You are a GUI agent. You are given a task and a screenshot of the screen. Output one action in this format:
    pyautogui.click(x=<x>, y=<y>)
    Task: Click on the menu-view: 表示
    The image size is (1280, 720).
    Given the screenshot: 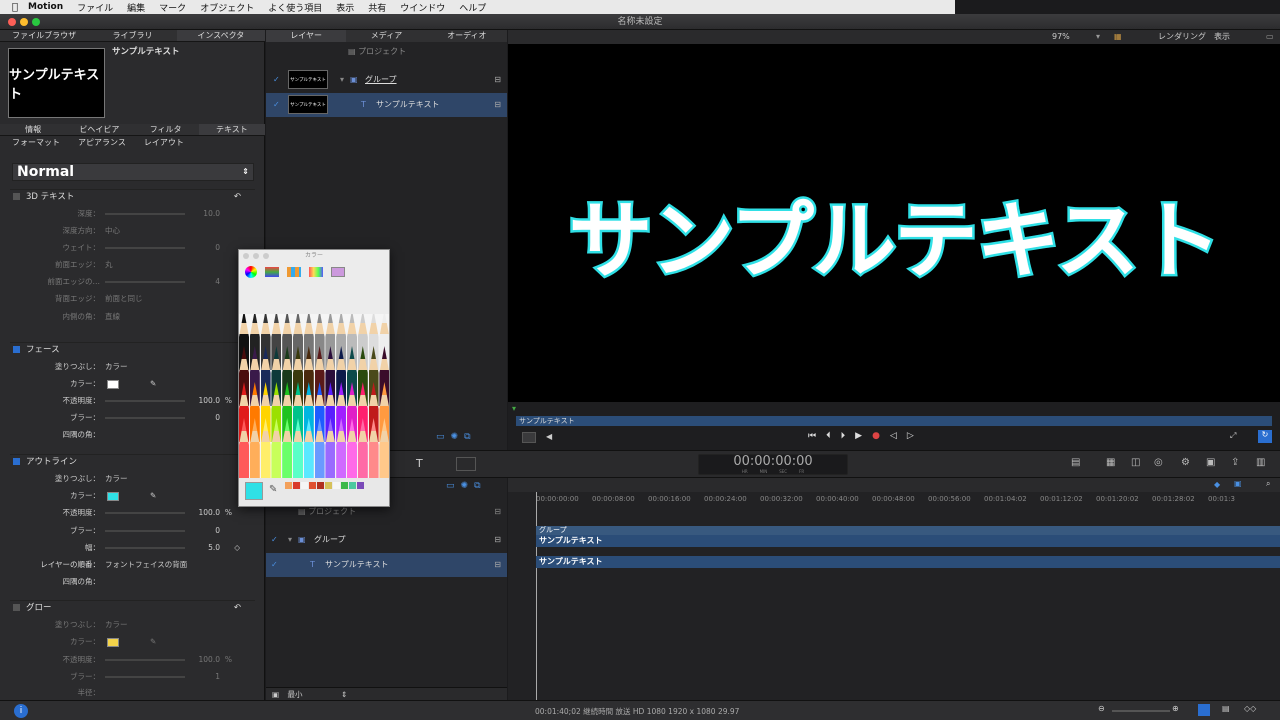 What is the action you would take?
    pyautogui.click(x=345, y=7)
    